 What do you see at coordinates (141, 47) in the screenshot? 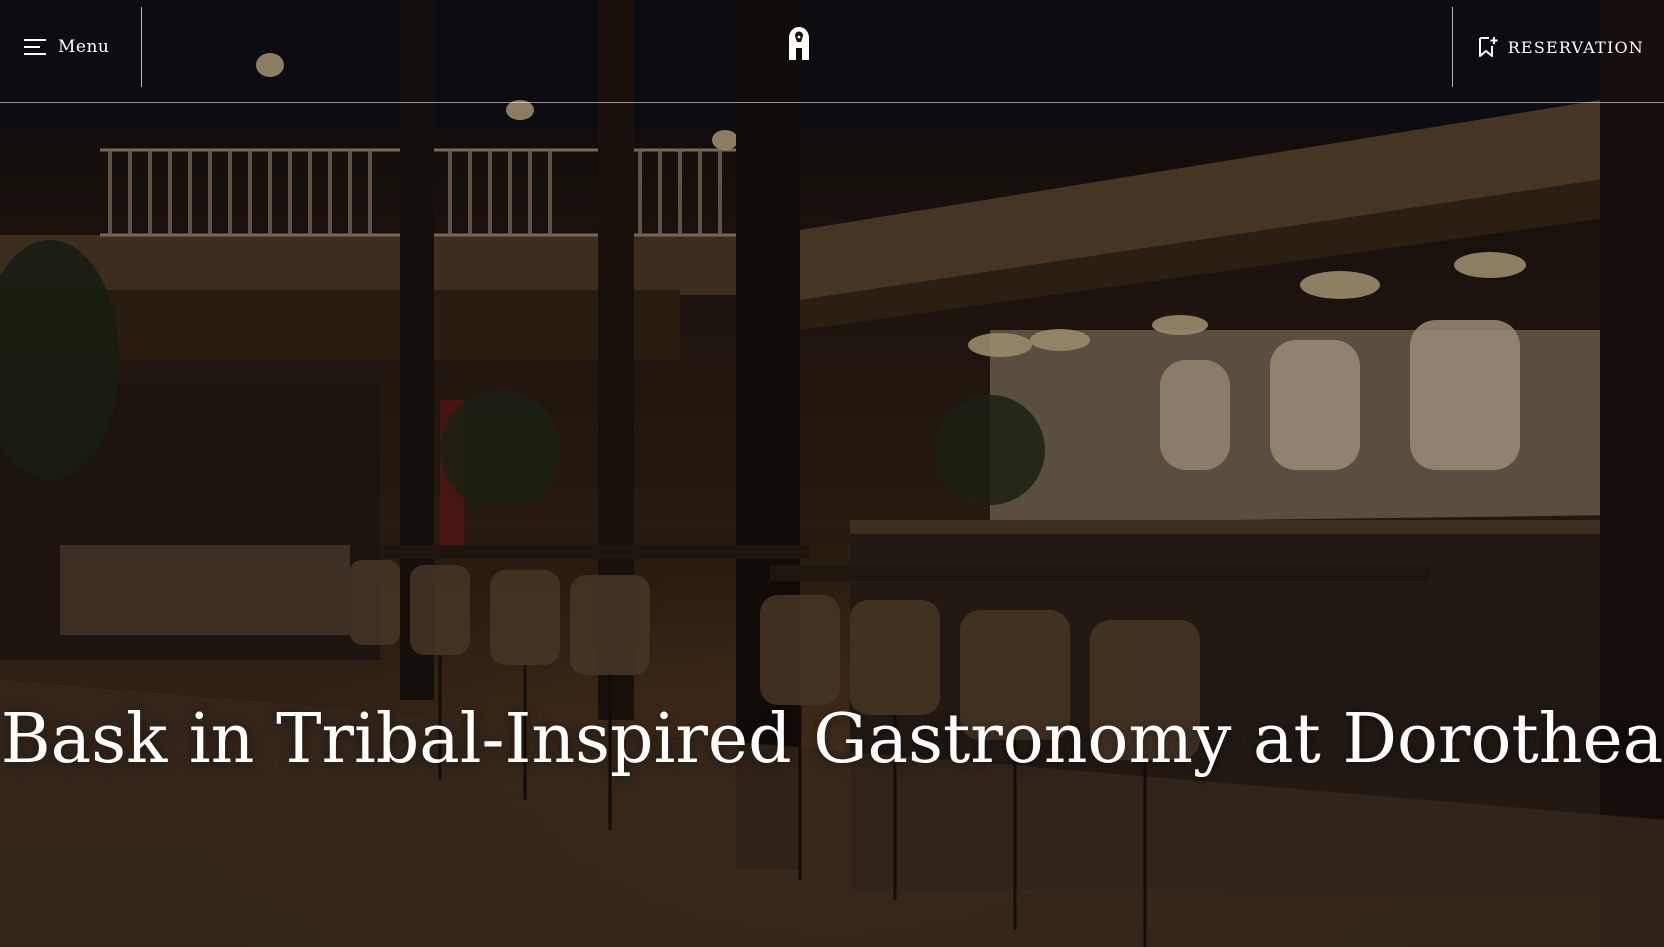
I see `header-divider-left` at bounding box center [141, 47].